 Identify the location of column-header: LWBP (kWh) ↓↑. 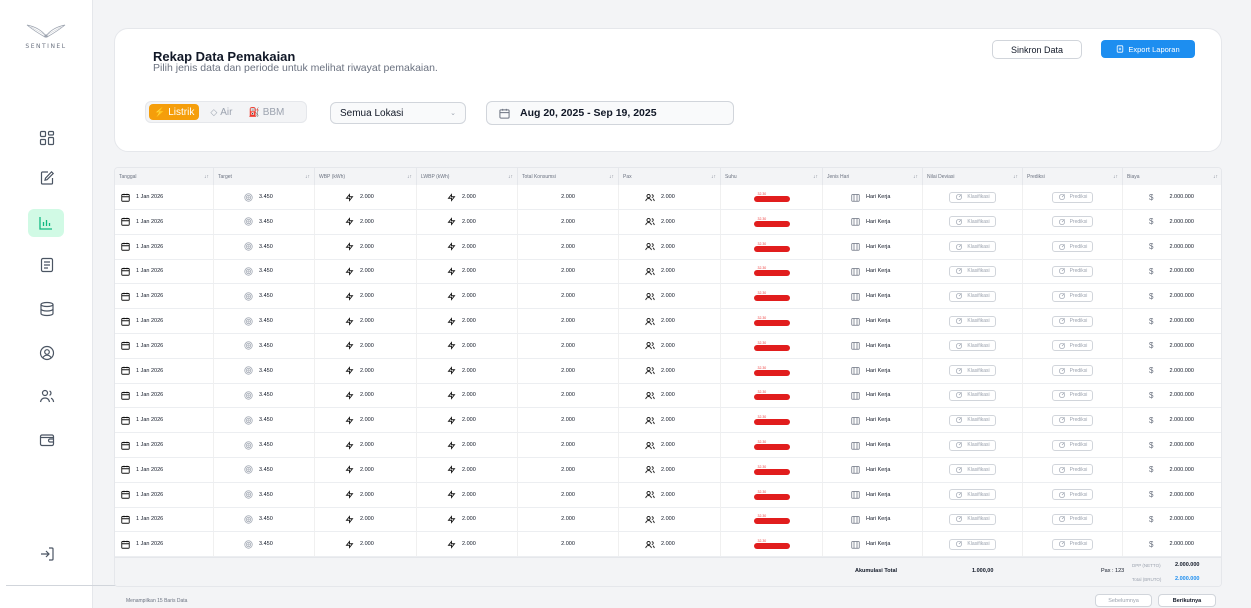
(467, 176).